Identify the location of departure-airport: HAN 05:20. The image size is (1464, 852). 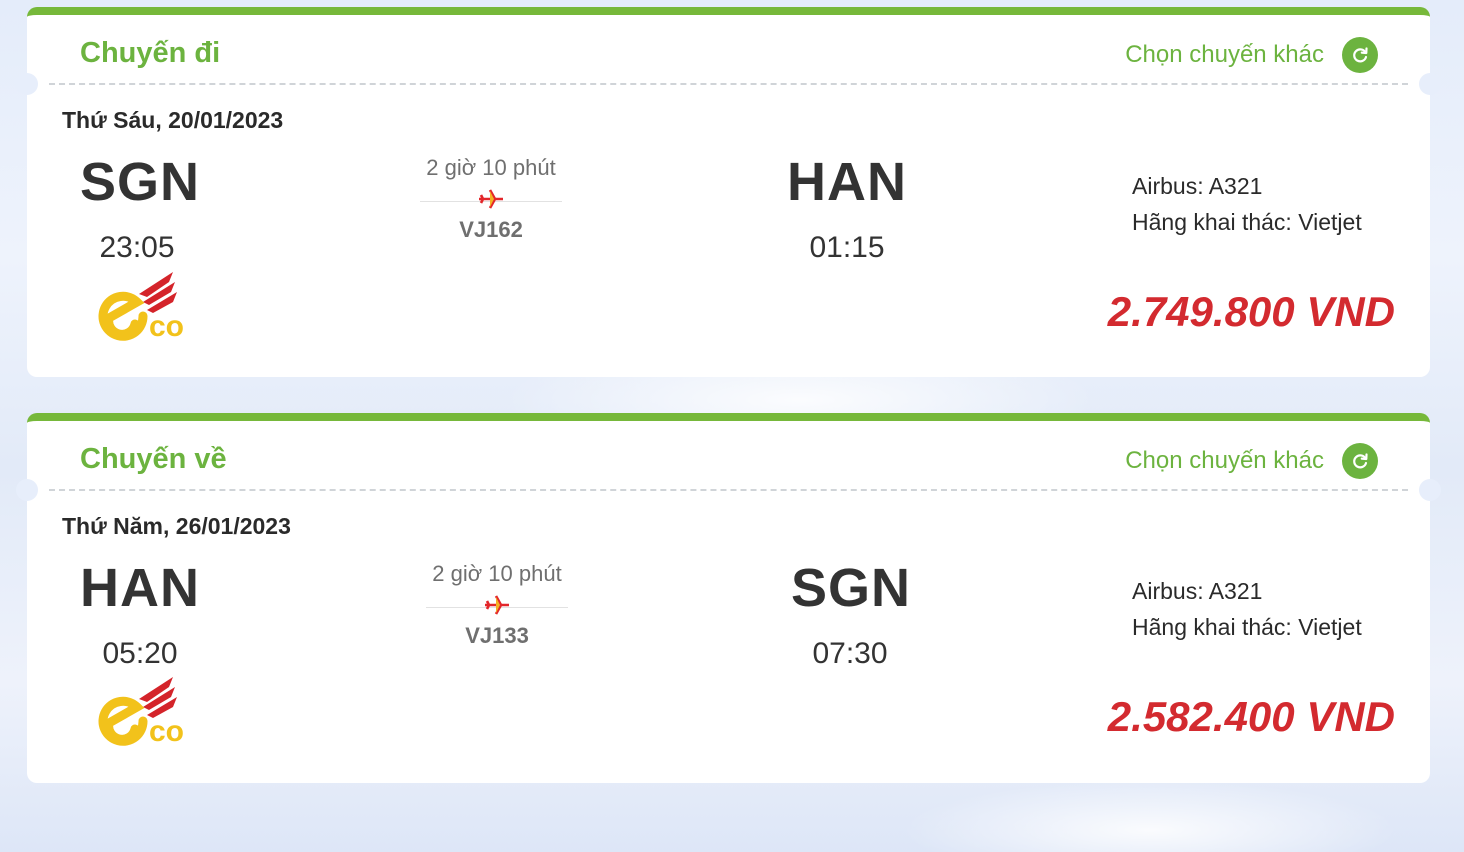
(140, 616).